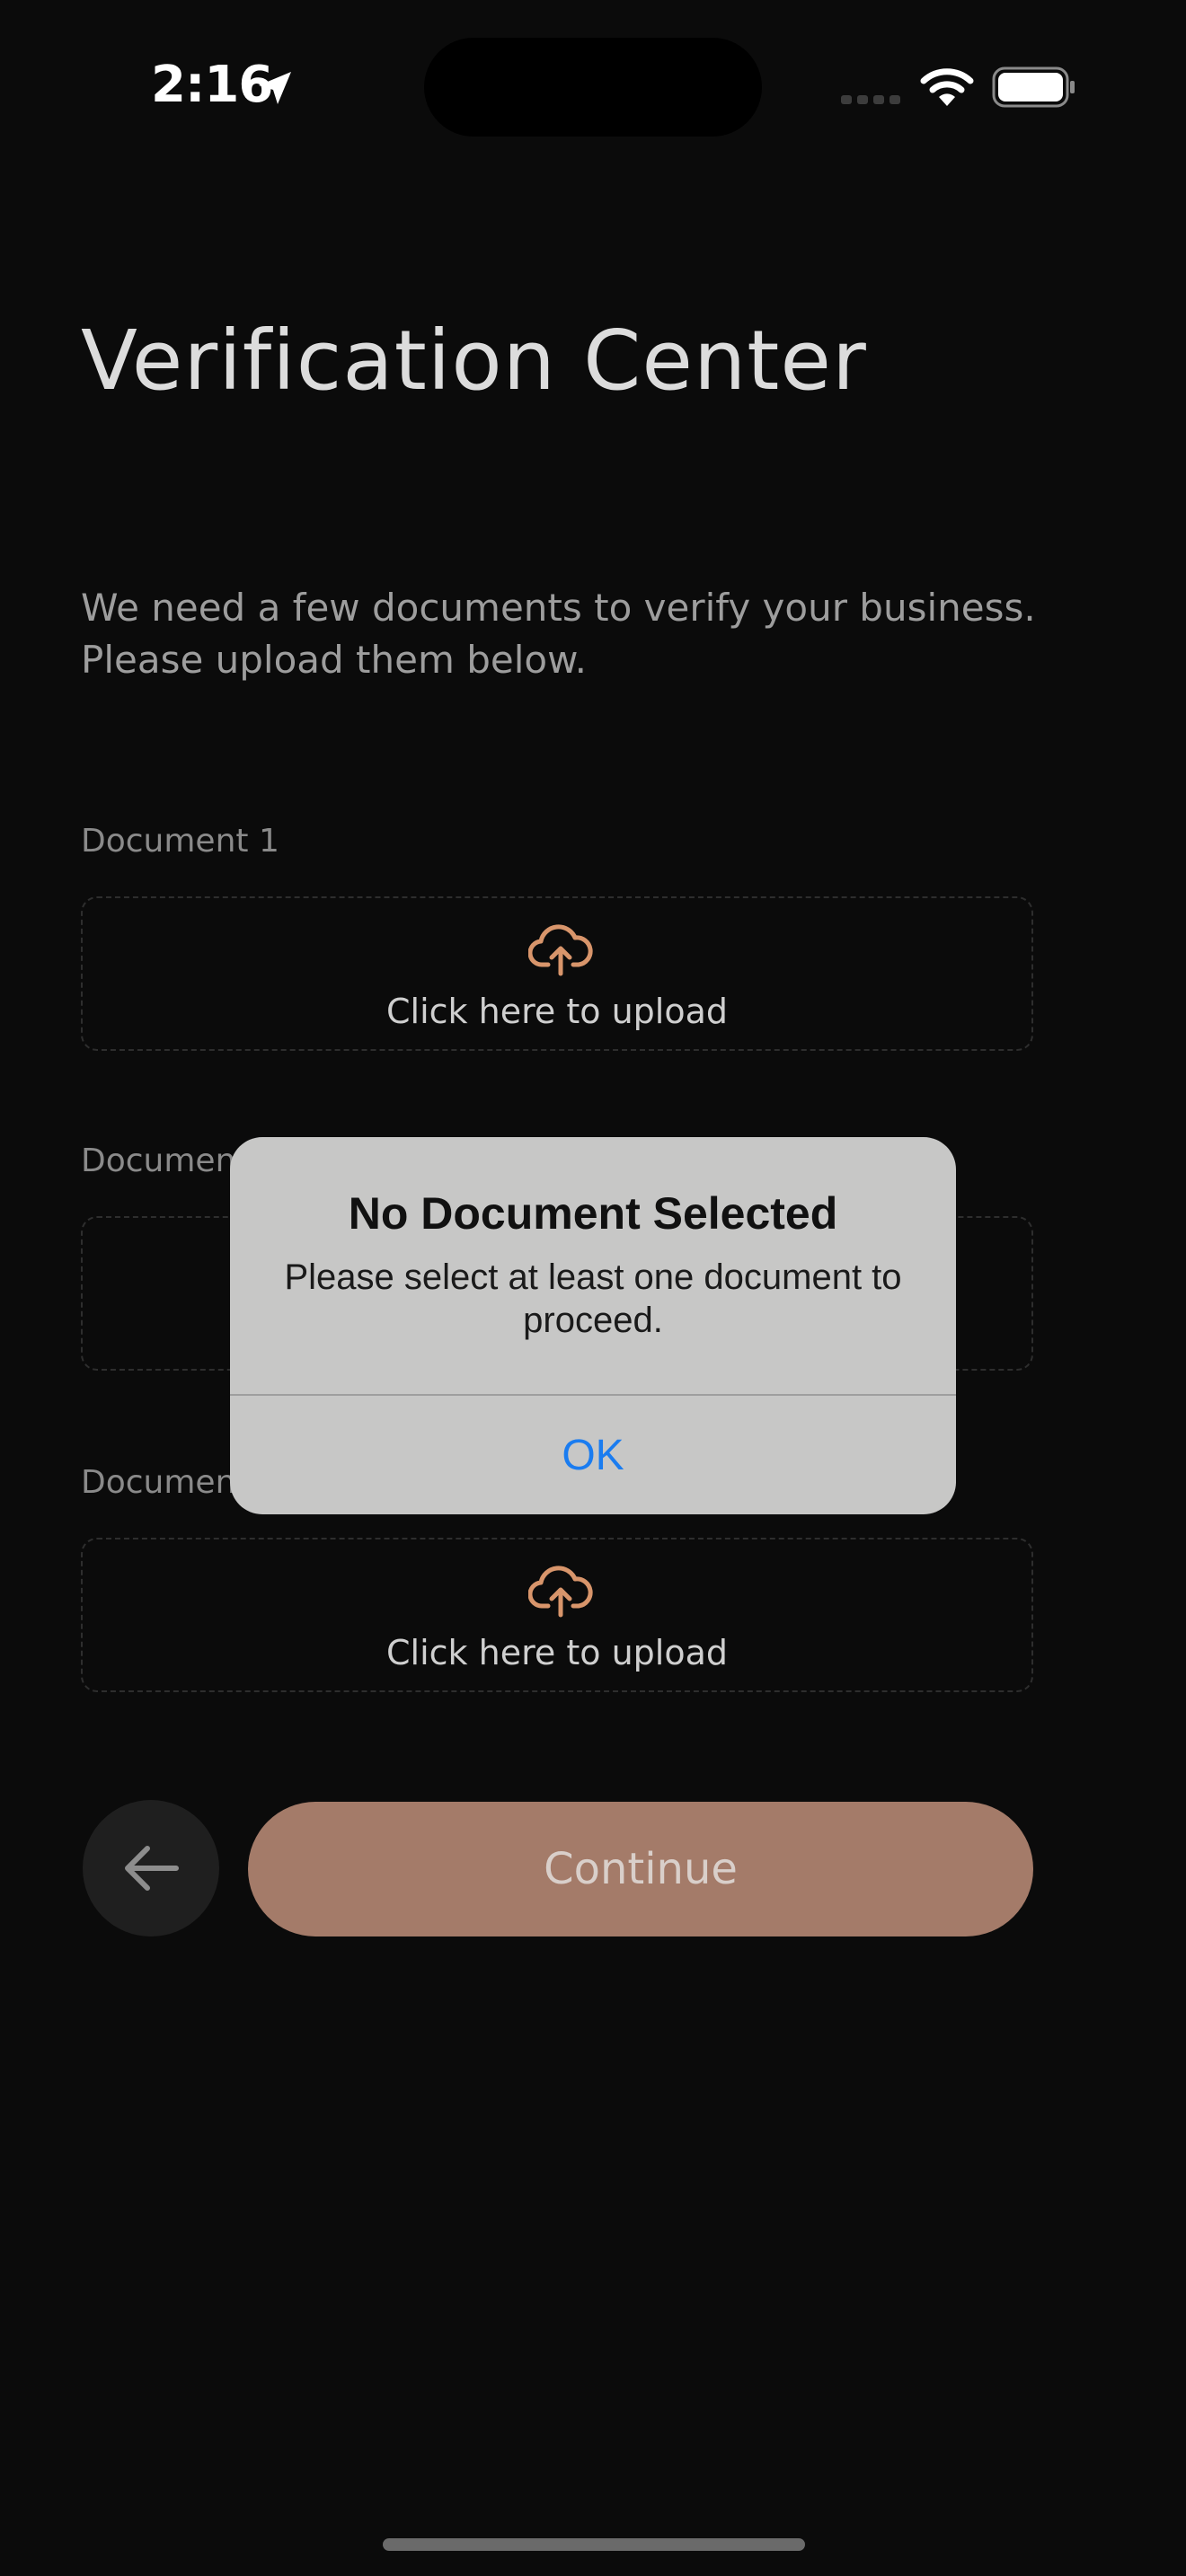 The height and width of the screenshot is (2576, 1186). Describe the element at coordinates (870, 99) in the screenshot. I see `cellular-signal-icon` at that location.